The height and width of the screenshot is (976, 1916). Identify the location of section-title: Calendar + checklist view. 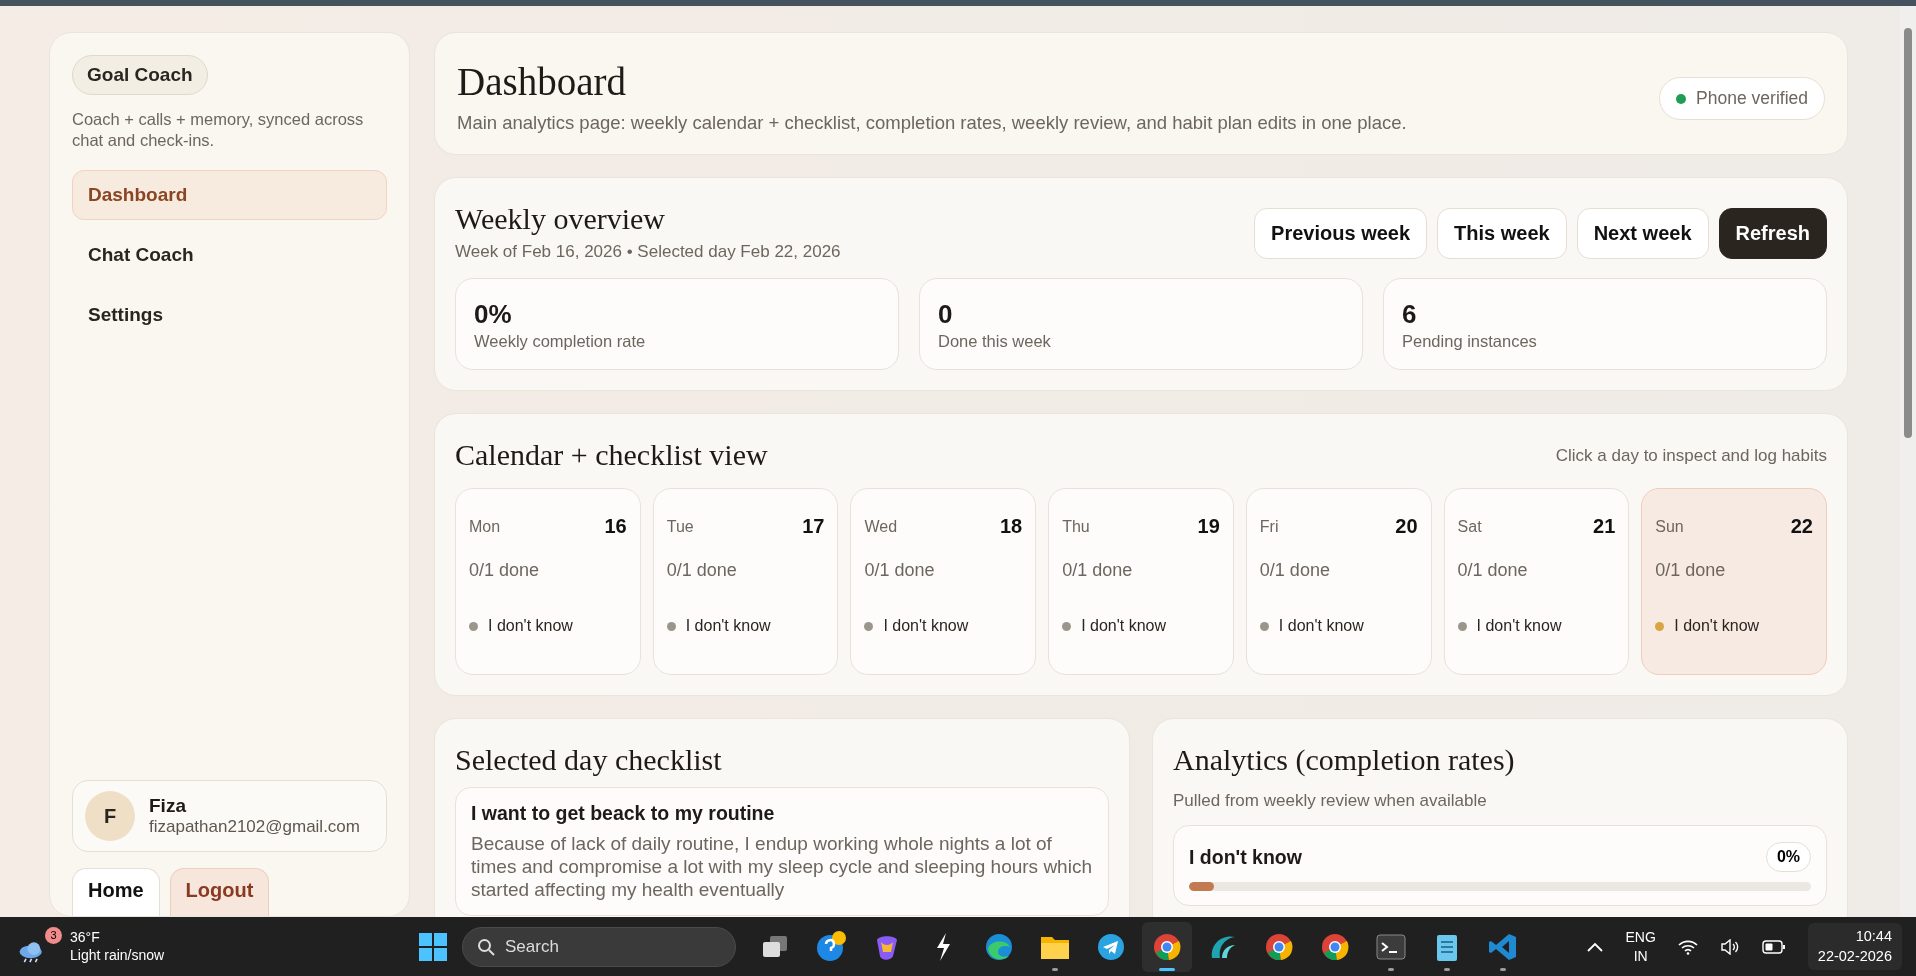
(611, 455).